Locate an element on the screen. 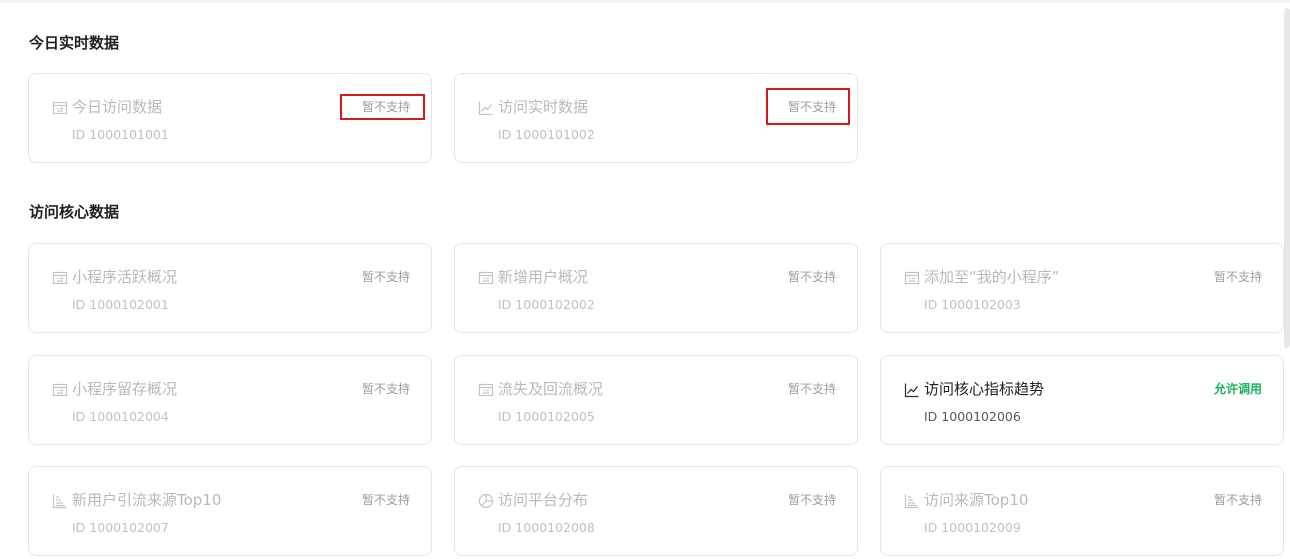 The height and width of the screenshot is (559, 1290). card-title: 访问实时数据 is located at coordinates (543, 107).